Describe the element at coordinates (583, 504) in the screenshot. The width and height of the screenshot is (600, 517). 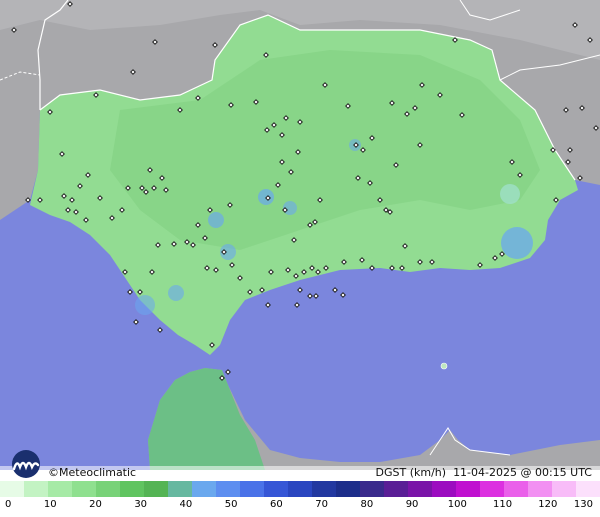
I see `legend-tick-label: 130` at that location.